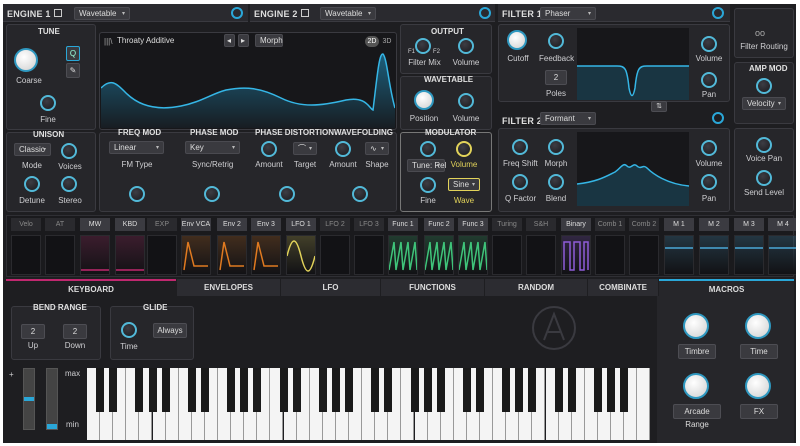  What do you see at coordinates (129, 330) in the screenshot?
I see `glide-time-knob` at bounding box center [129, 330].